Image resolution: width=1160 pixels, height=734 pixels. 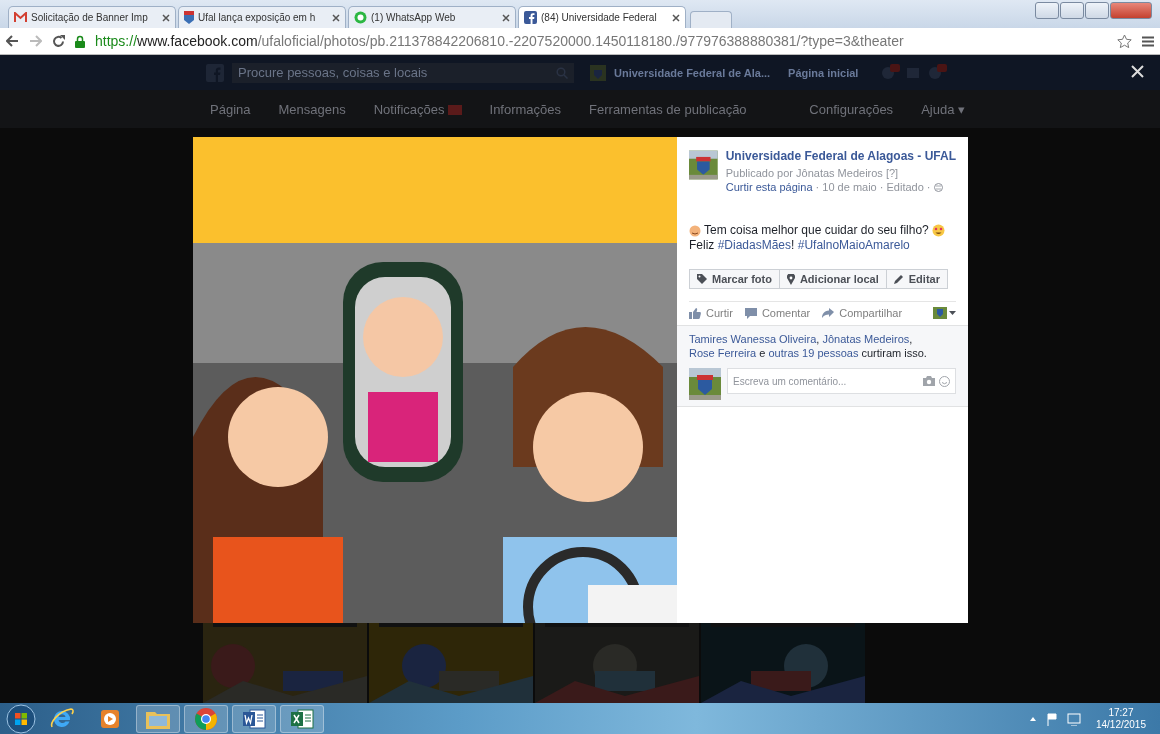 What do you see at coordinates (80, 41) in the screenshot?
I see `lock-icon` at bounding box center [80, 41].